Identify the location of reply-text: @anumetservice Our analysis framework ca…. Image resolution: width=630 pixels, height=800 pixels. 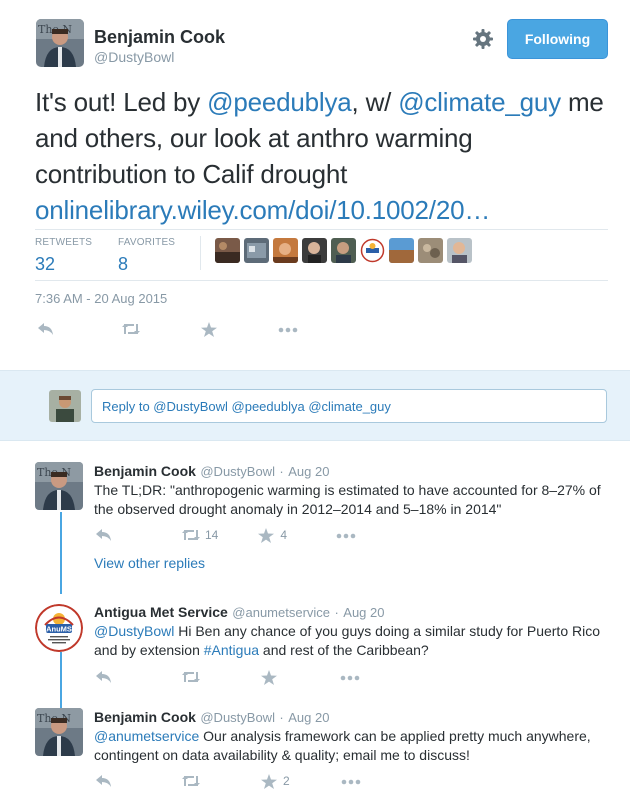
(351, 746).